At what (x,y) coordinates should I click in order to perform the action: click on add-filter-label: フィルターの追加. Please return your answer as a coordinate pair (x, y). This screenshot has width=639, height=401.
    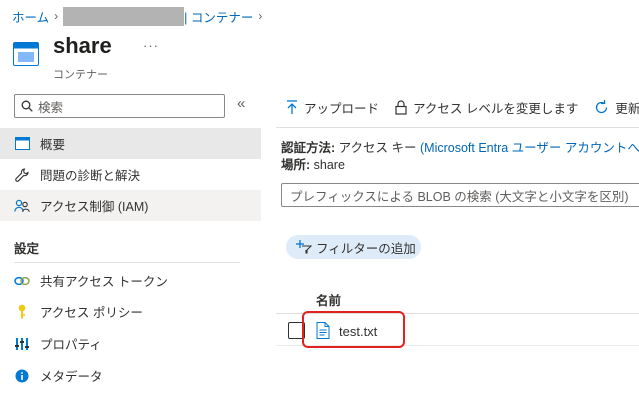
    Looking at the image, I should click on (366, 248).